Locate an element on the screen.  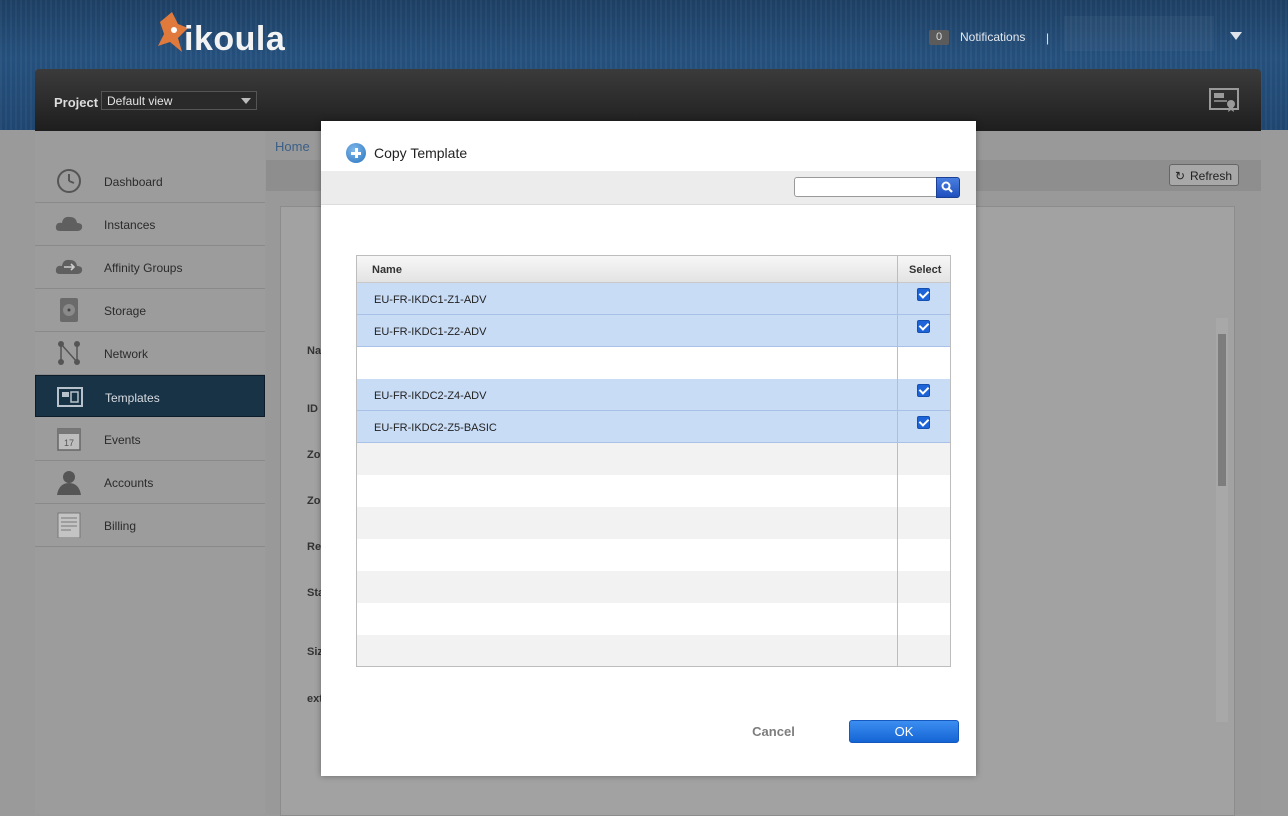
breadcrumb-home: Home is located at coordinates (292, 146).